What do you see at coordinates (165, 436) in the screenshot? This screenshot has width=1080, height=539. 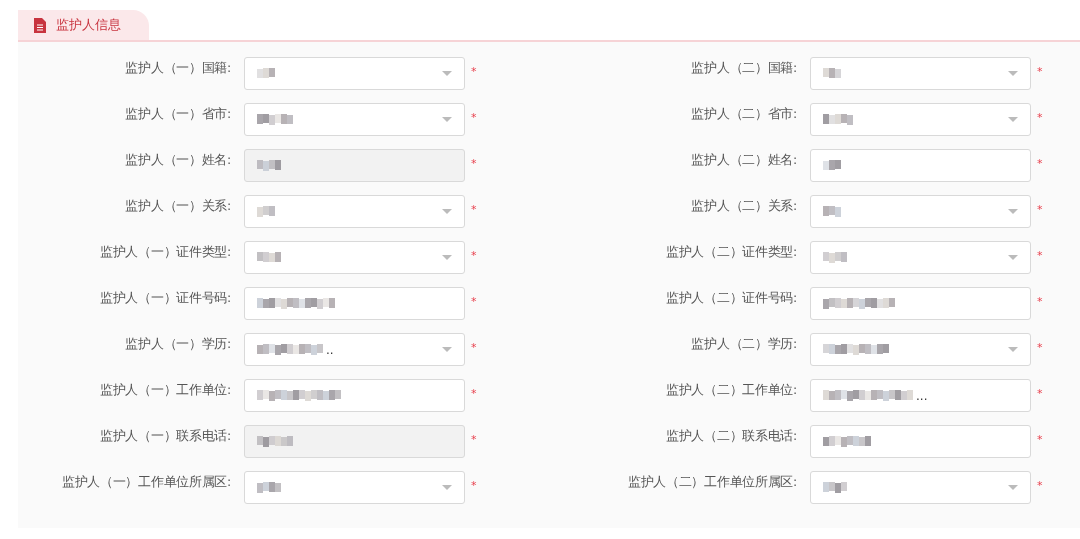 I see `field-label: 监护人（一）联系电话:` at bounding box center [165, 436].